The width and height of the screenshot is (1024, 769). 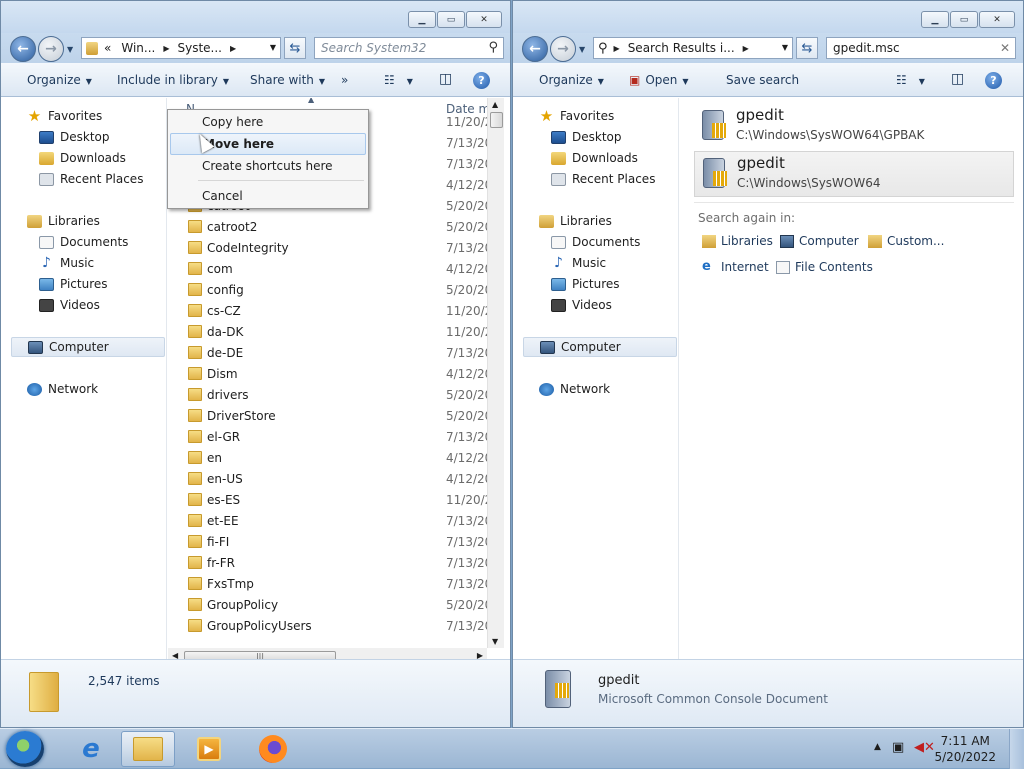 I want to click on taskbar-media-player: ▶, so click(x=209, y=749).